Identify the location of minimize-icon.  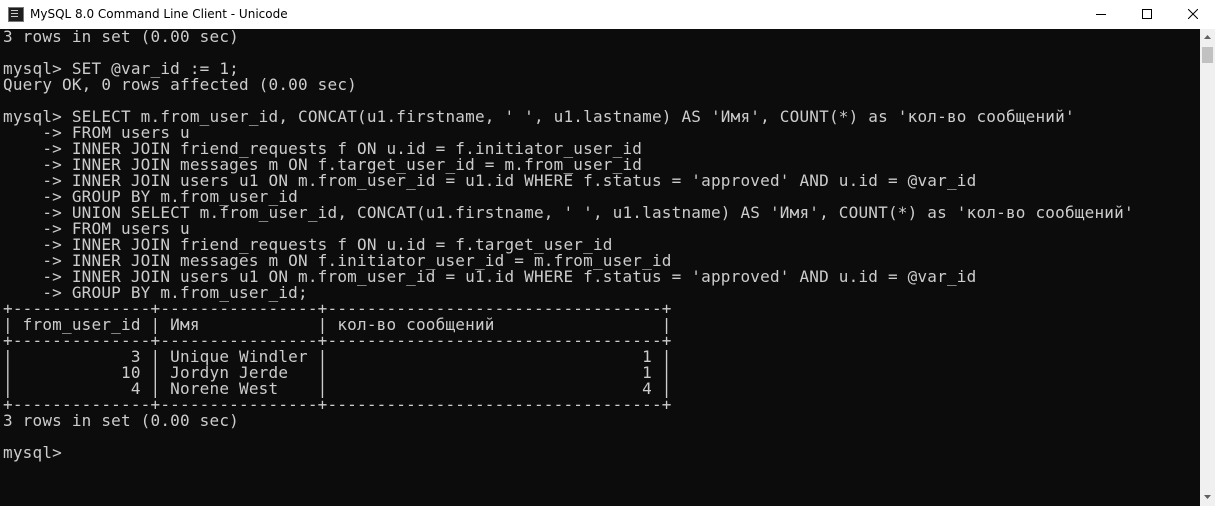
(1101, 14).